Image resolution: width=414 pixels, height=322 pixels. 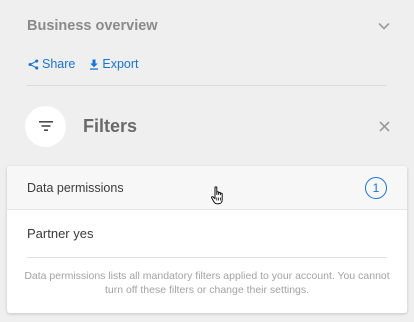 I want to click on share-button: Share, so click(x=51, y=64).